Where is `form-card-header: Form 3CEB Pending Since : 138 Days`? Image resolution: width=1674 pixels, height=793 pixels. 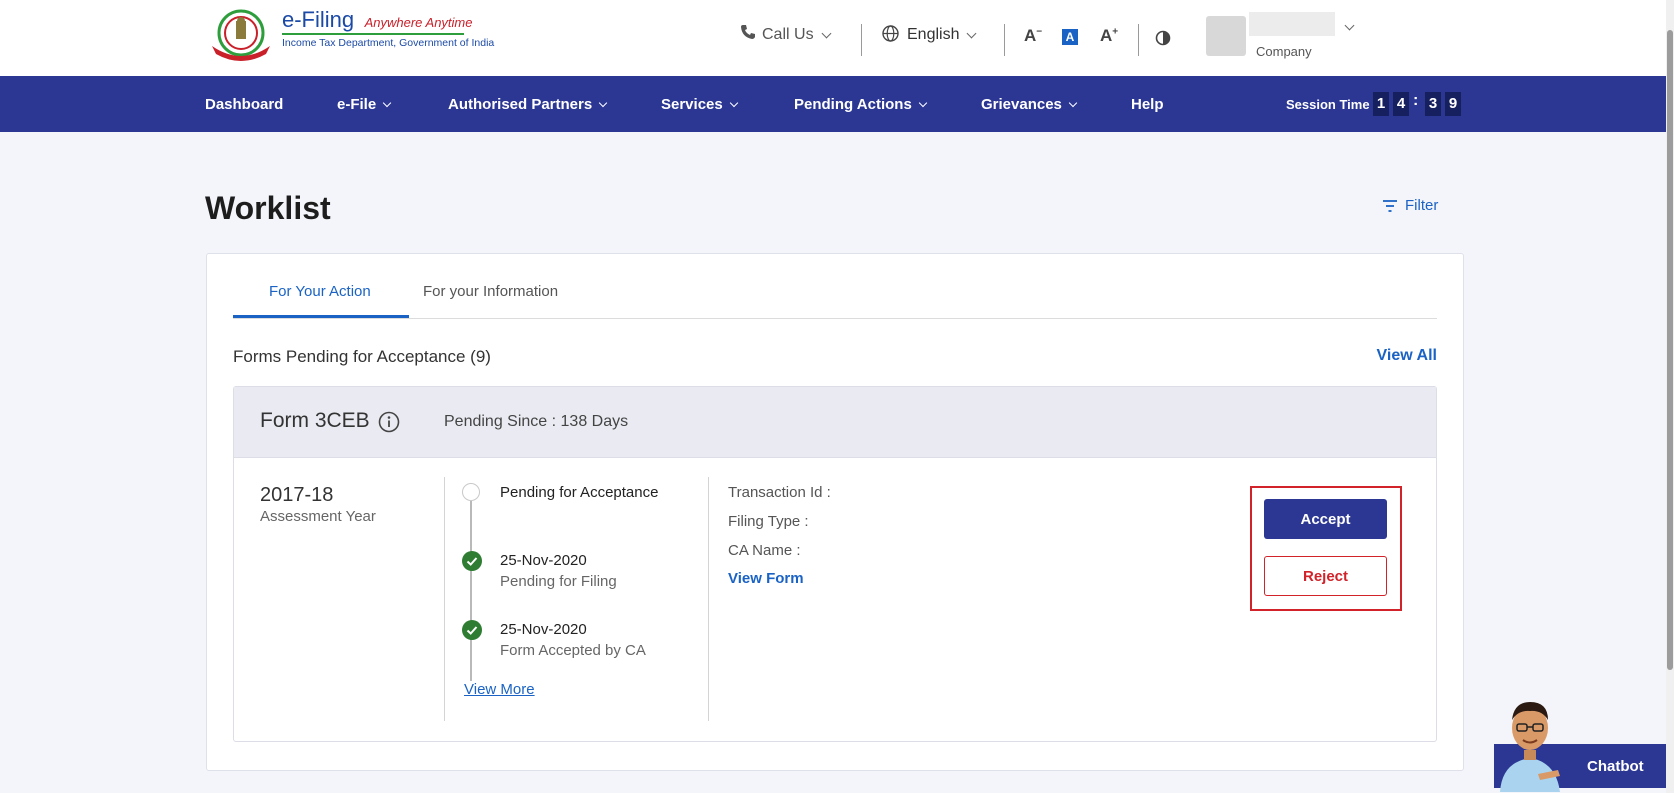
form-card-header: Form 3CEB Pending Since : 138 Days is located at coordinates (835, 422).